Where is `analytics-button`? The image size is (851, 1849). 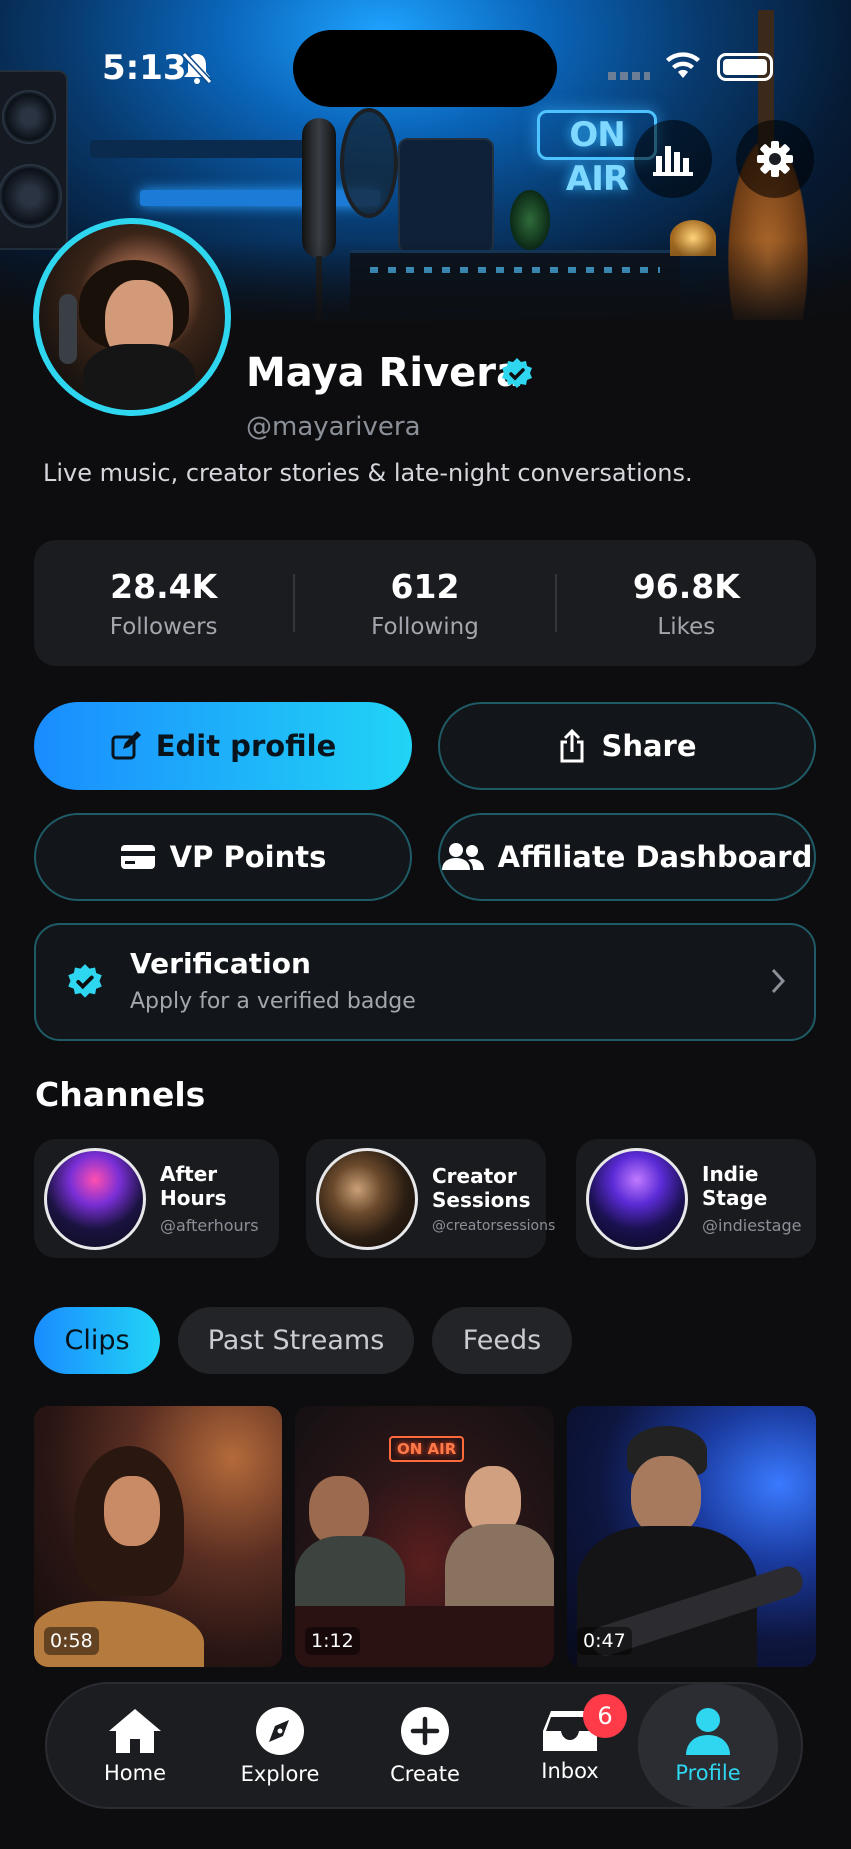
analytics-button is located at coordinates (673, 159).